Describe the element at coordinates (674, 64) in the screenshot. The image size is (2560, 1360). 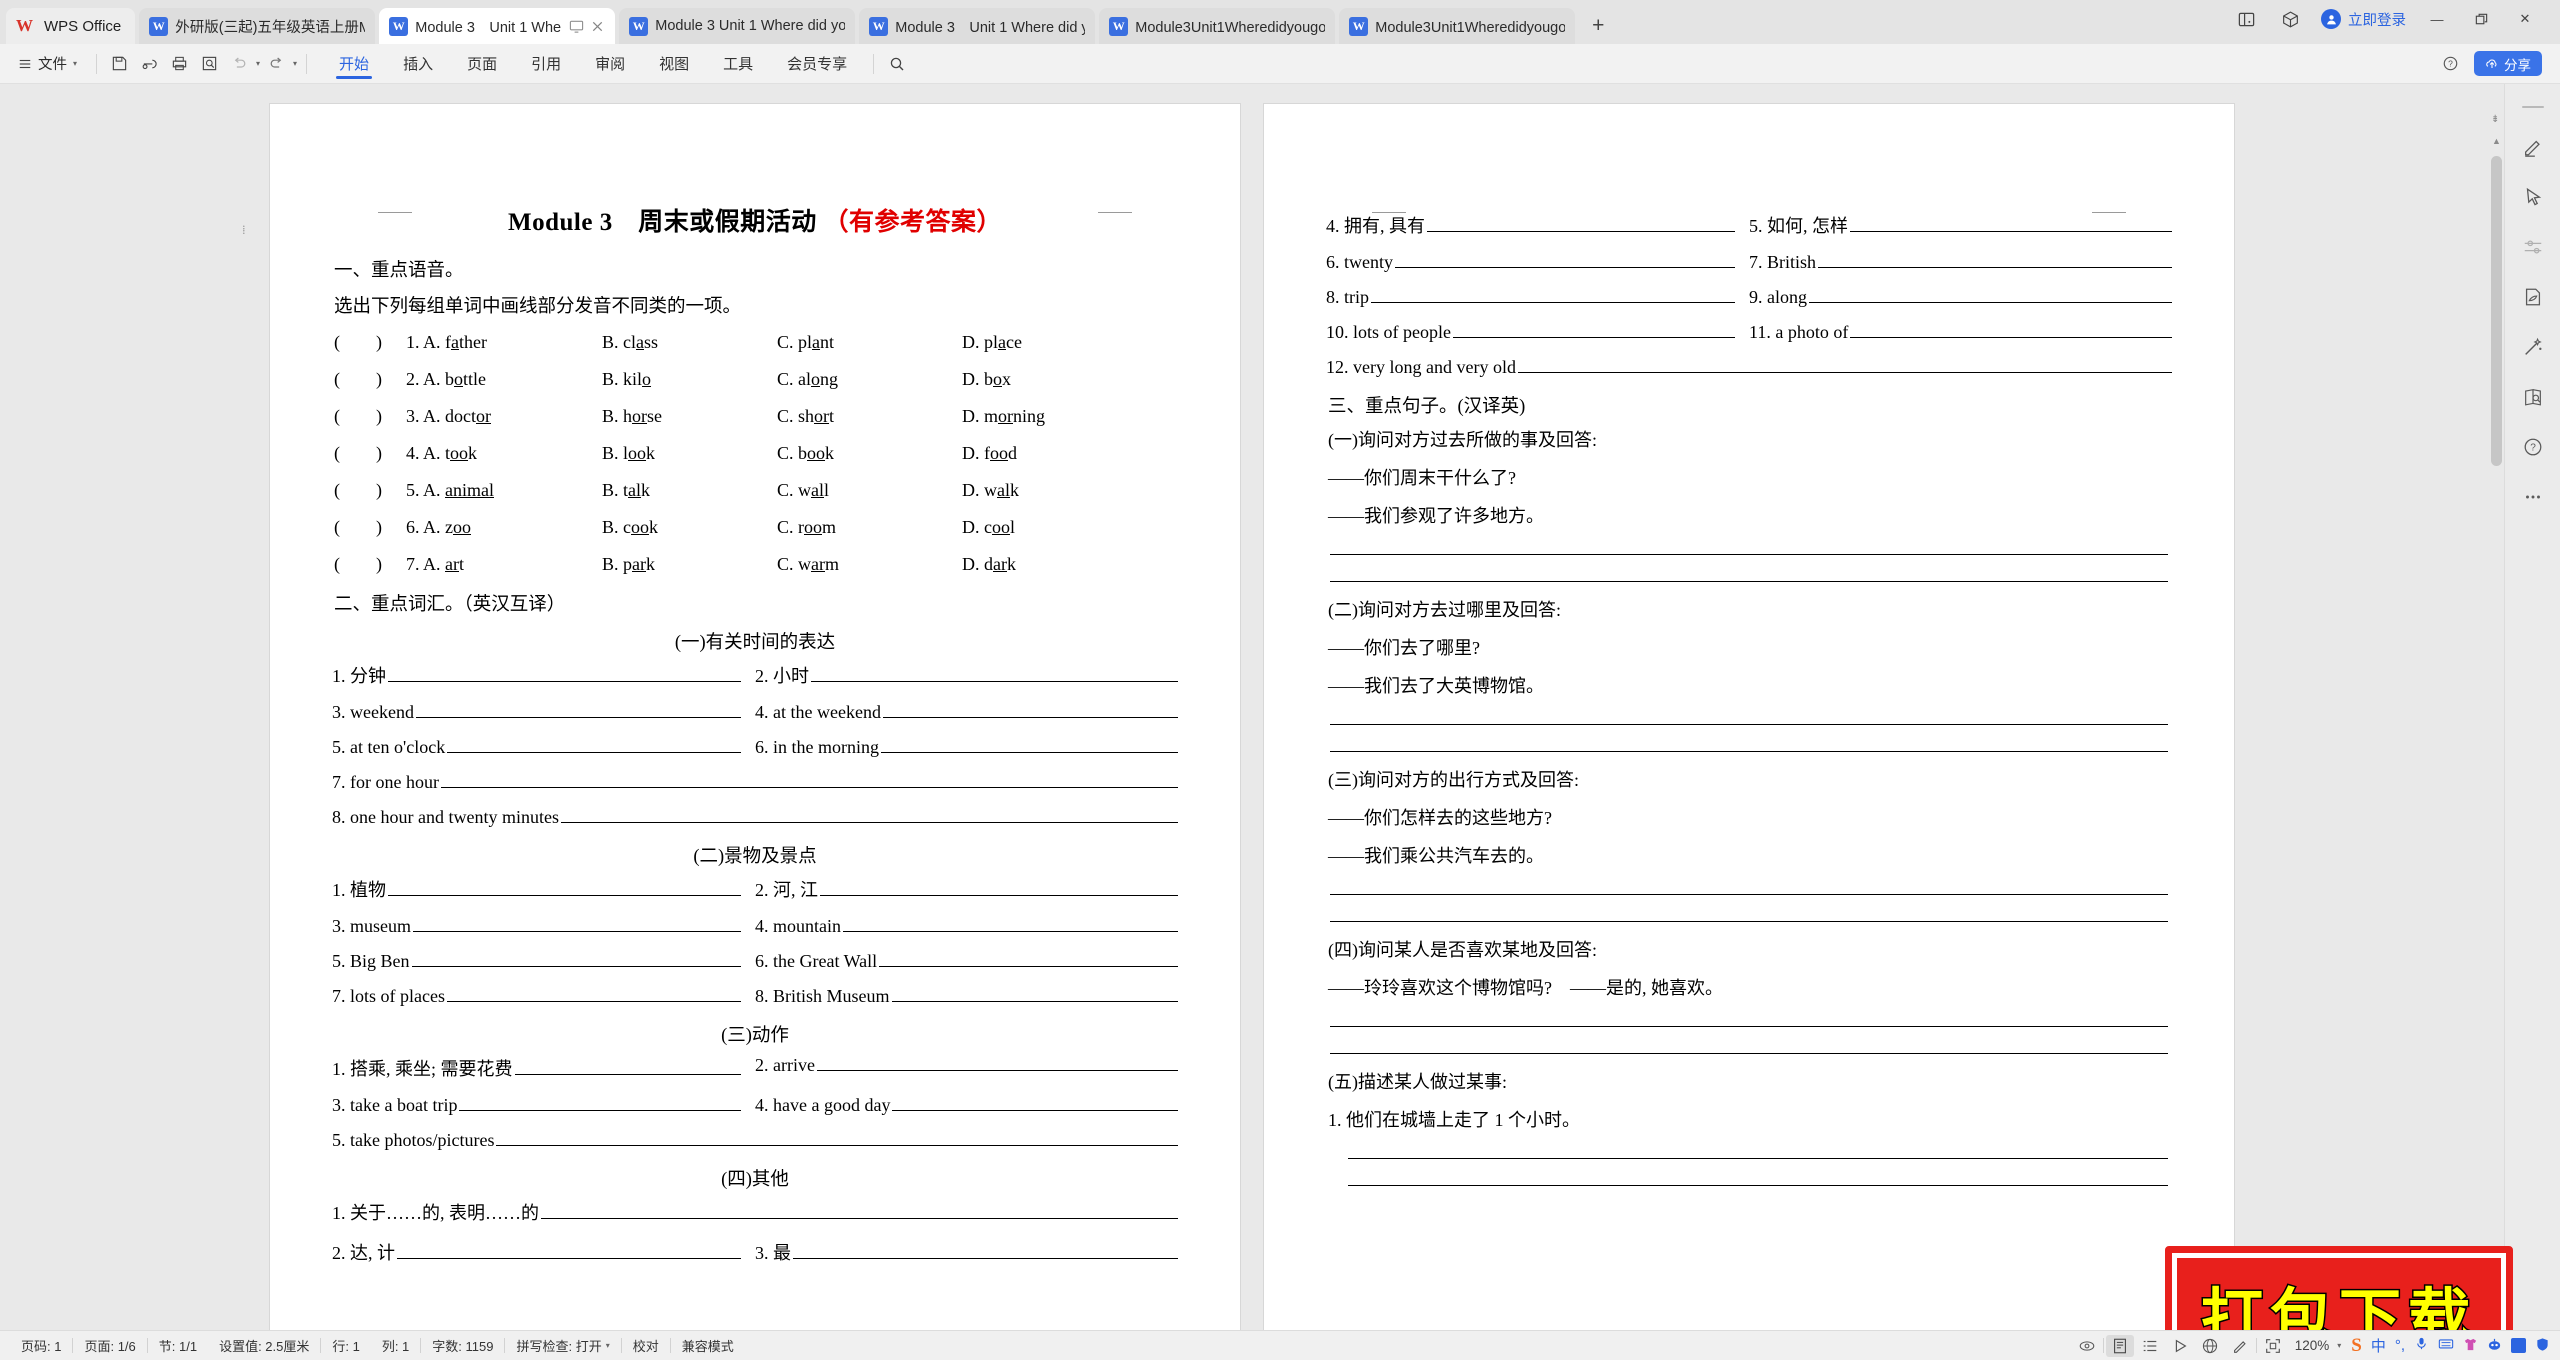
I see `tab-view: 视图` at that location.